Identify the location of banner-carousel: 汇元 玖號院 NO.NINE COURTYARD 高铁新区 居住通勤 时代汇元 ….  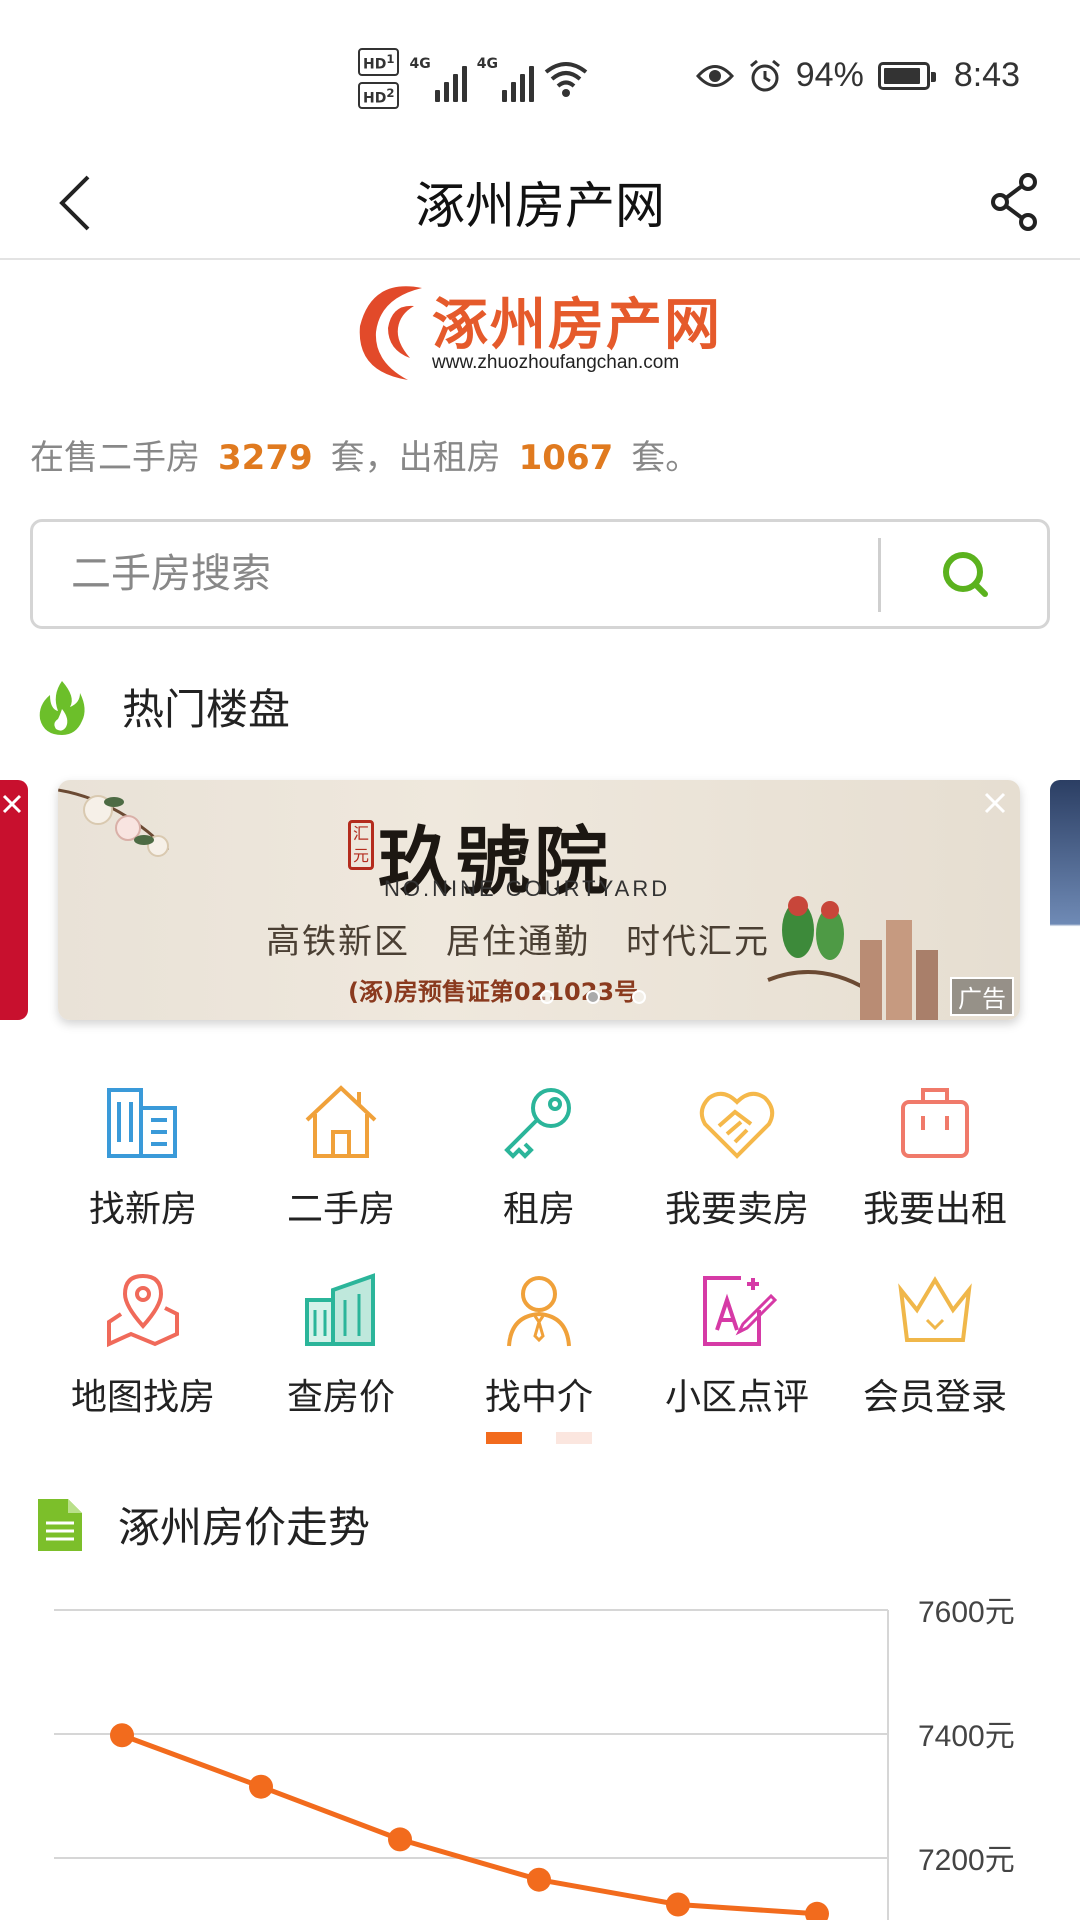
(540, 900).